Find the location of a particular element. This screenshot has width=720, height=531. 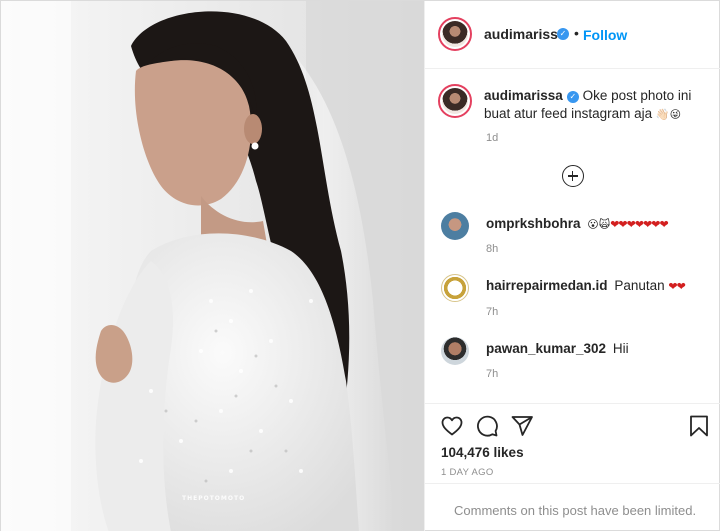

author-avatar is located at coordinates (455, 34).